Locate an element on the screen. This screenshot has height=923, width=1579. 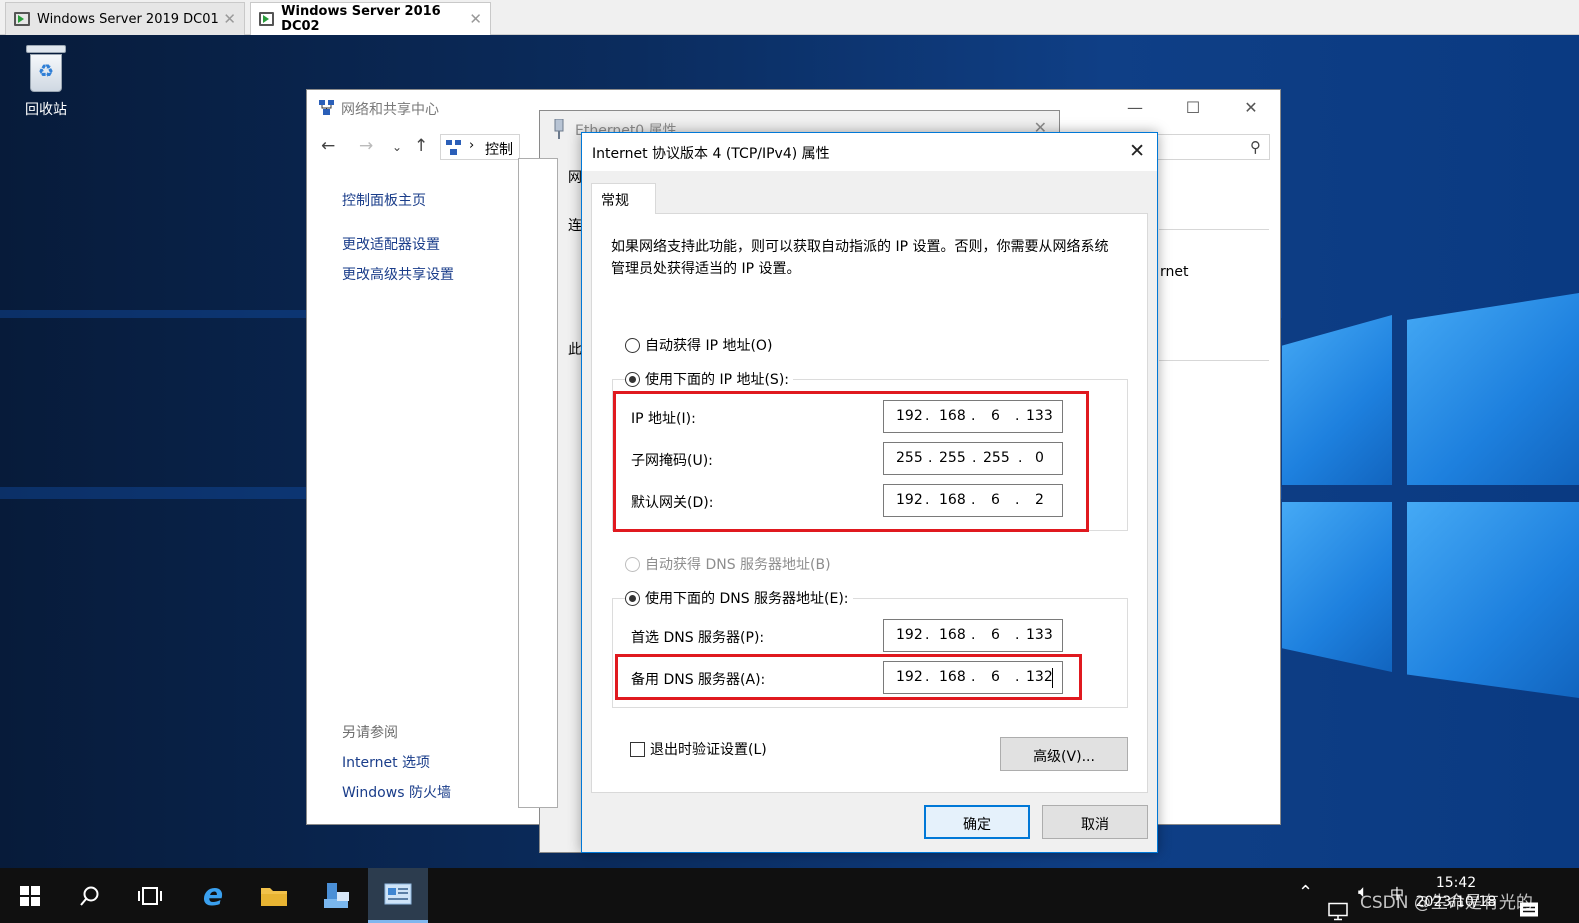
recycle-bin-icon is located at coordinates (46, 69).